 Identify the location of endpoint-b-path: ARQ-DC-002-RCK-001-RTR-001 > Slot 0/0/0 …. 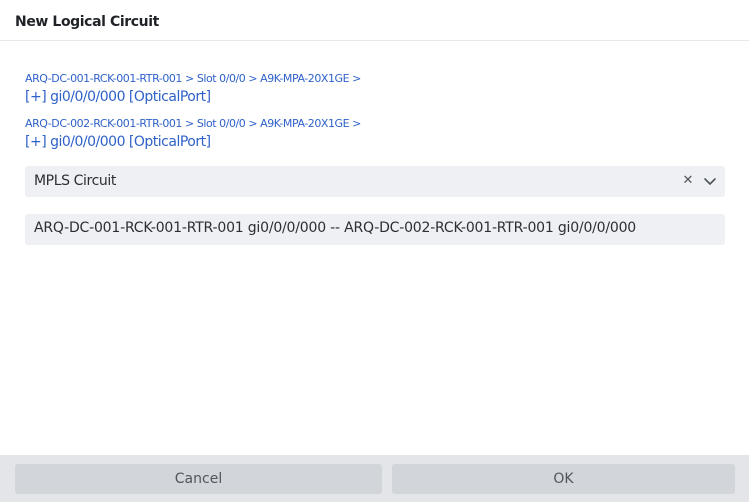
(193, 124).